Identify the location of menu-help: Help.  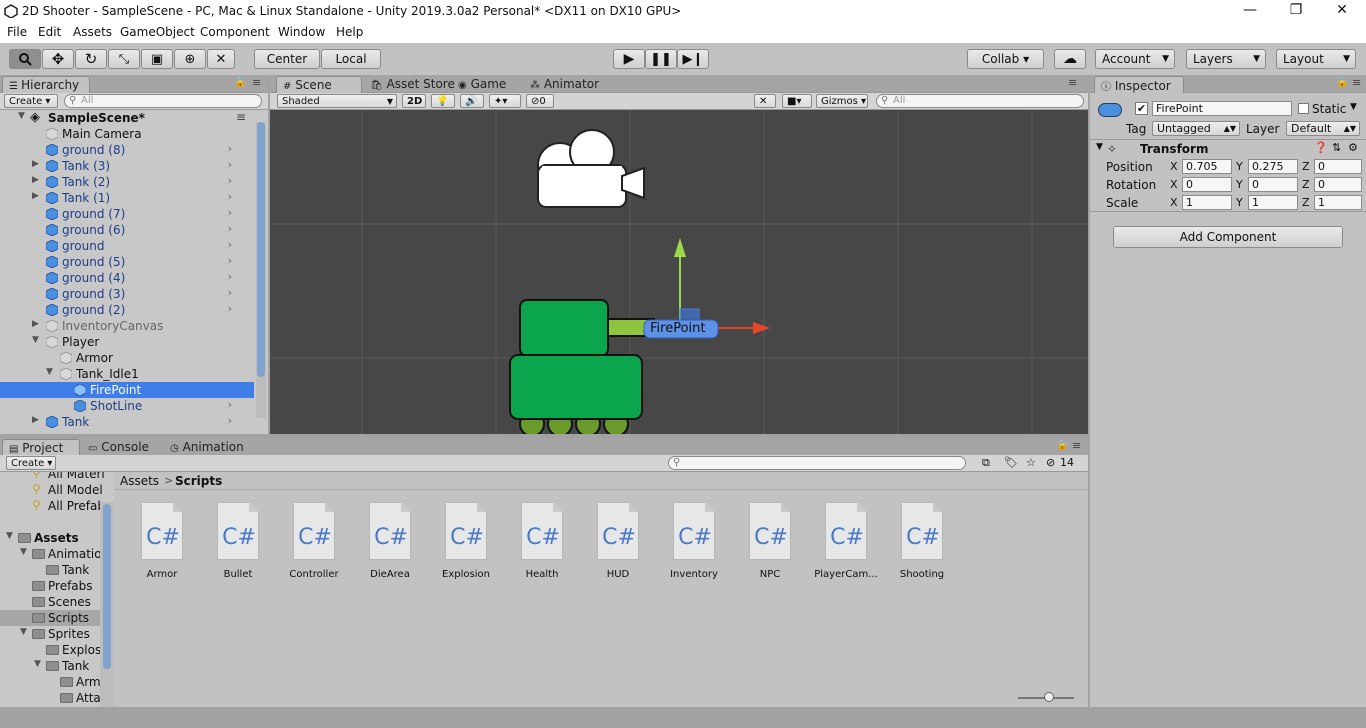
(349, 32).